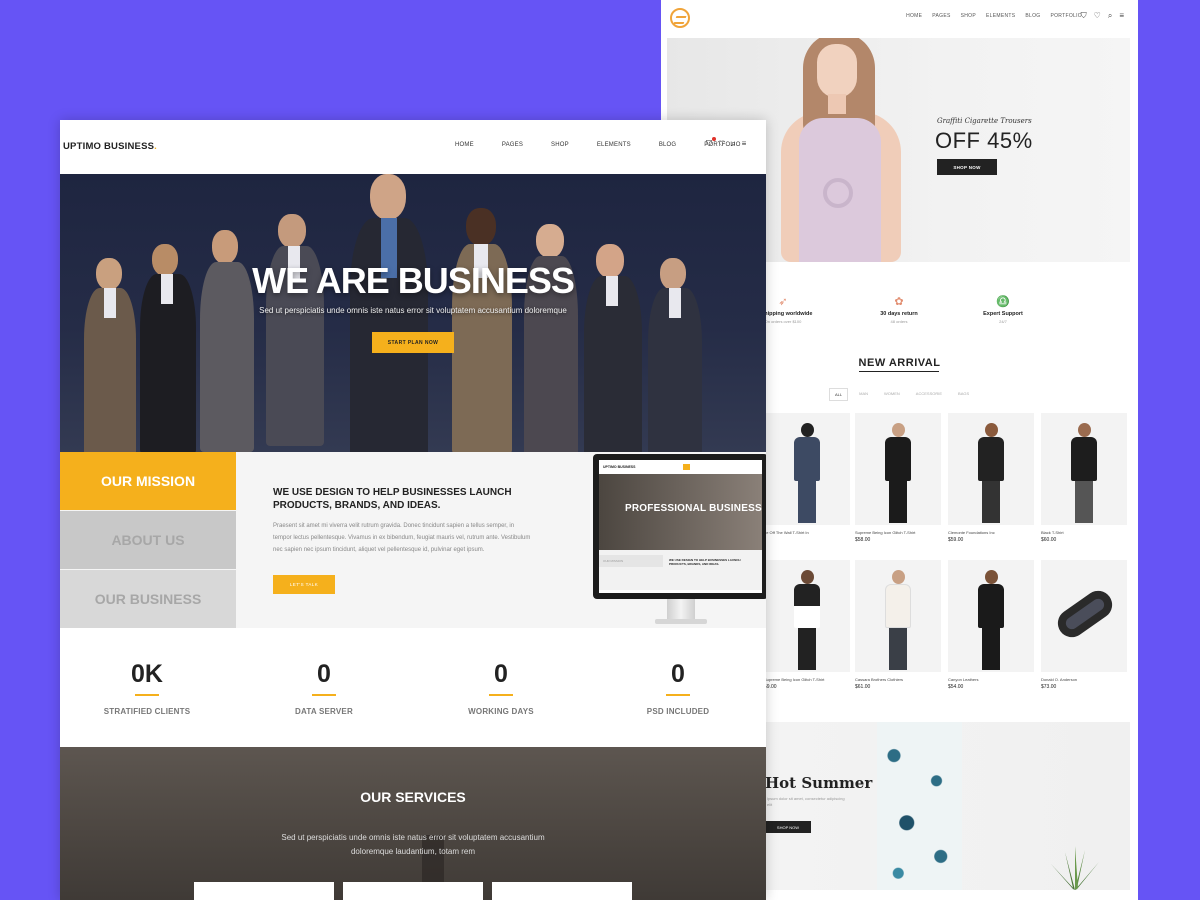  I want to click on biz-menu-blog: BLOG, so click(667, 145).